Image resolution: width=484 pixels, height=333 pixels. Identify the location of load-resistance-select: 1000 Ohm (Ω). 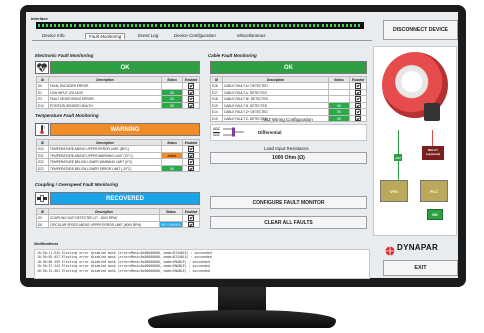
(288, 158).